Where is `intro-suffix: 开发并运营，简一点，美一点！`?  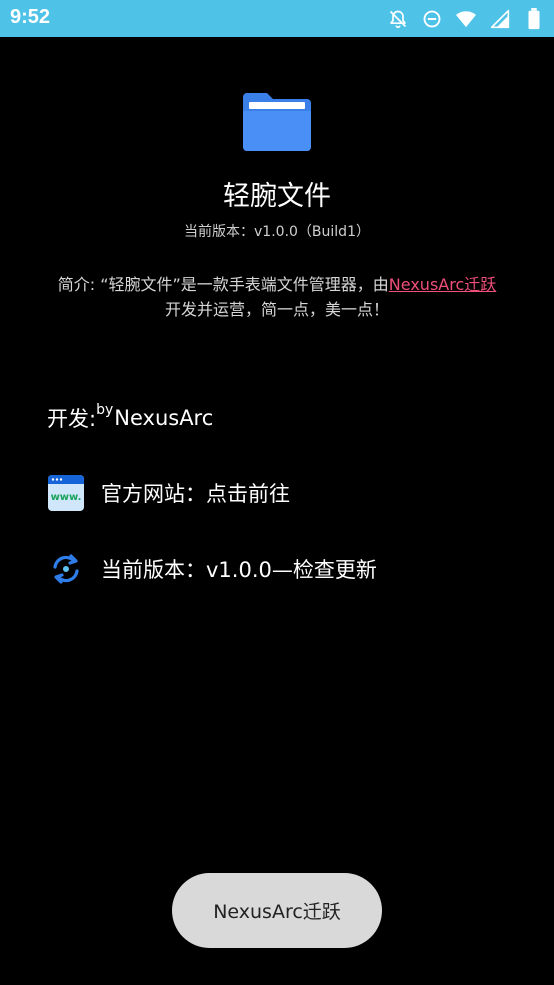
intro-suffix: 开发并运营，简一点，美一点！ is located at coordinates (276, 309).